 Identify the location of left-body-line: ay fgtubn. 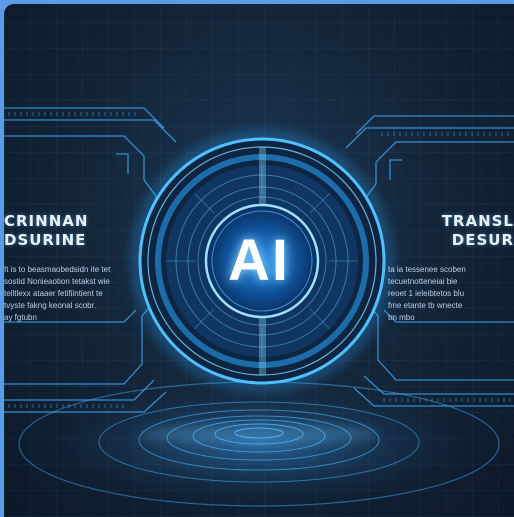
(20, 317).